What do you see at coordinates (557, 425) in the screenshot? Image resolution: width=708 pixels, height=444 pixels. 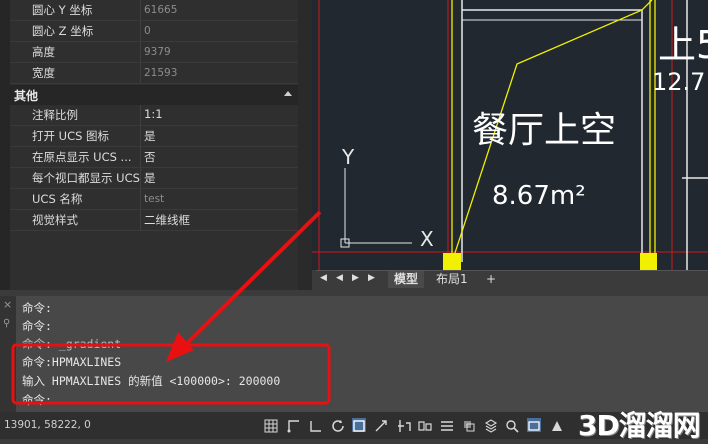 I see `workspace-icon` at bounding box center [557, 425].